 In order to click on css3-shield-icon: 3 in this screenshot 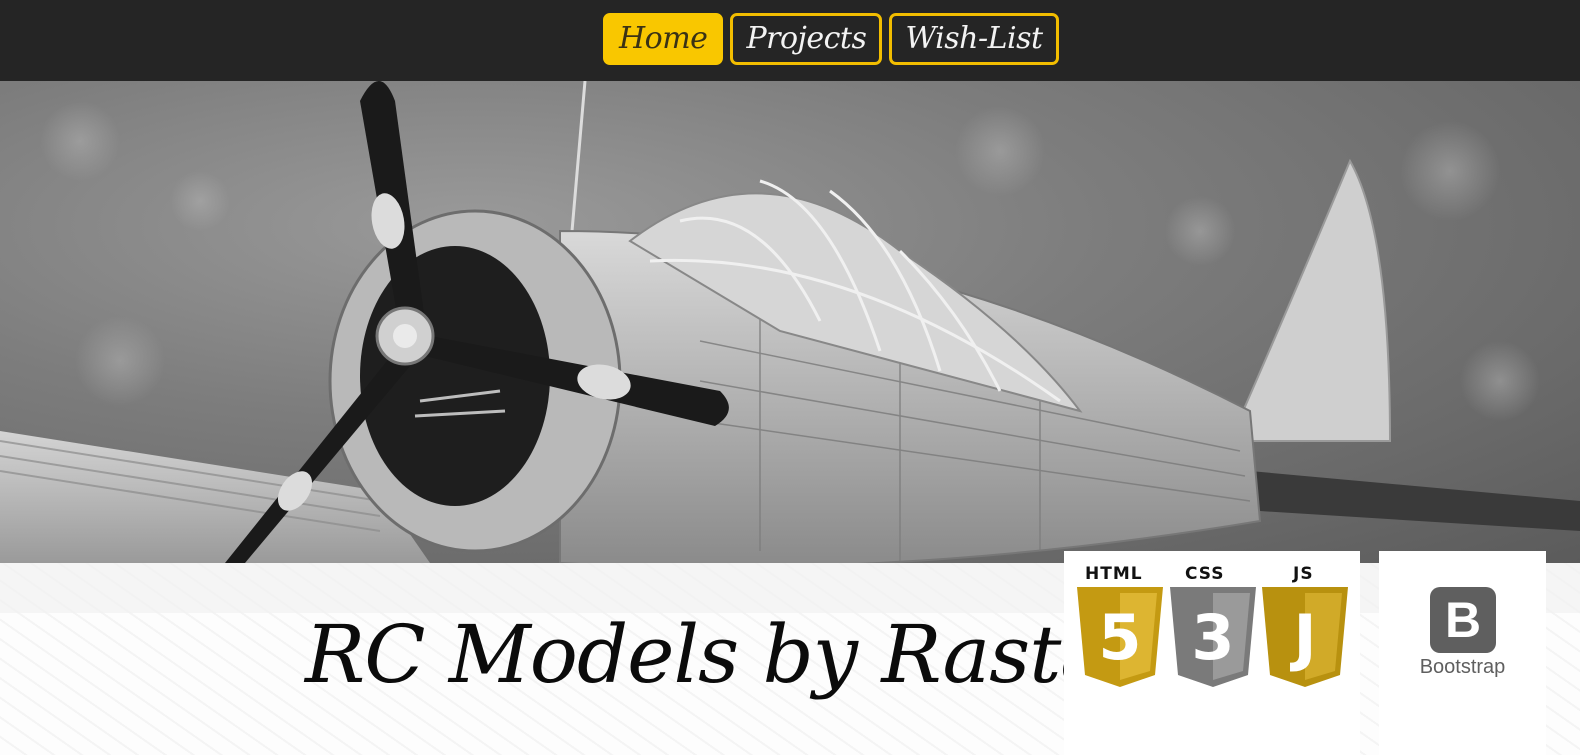, I will do `click(1213, 637)`.